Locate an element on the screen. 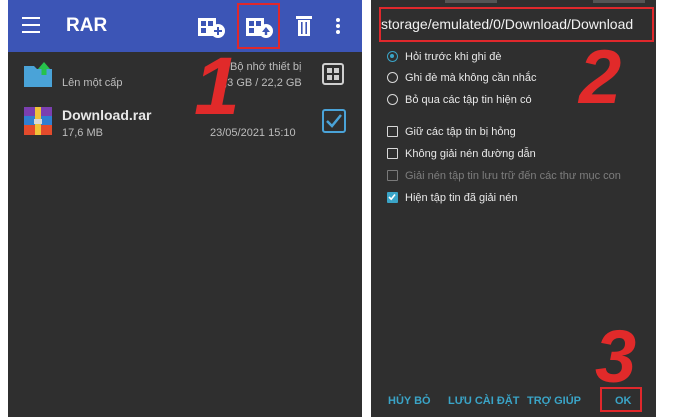 This screenshot has width=700, height=417. app-toolbar: RAR is located at coordinates (185, 26).